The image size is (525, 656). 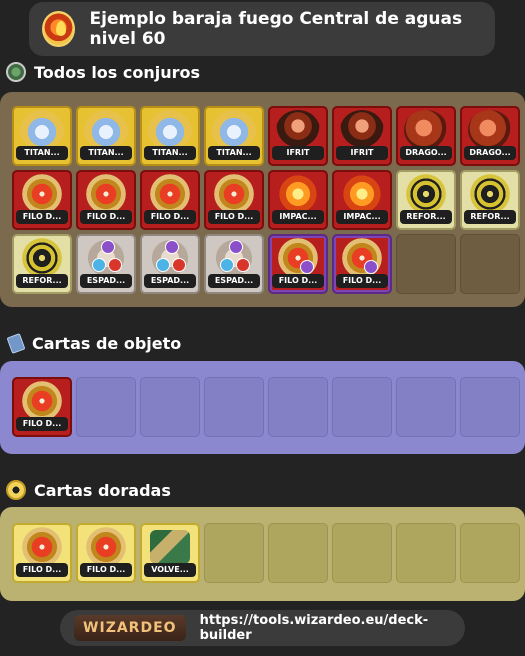 I want to click on impact-card-art-icon, so click(x=362, y=194).